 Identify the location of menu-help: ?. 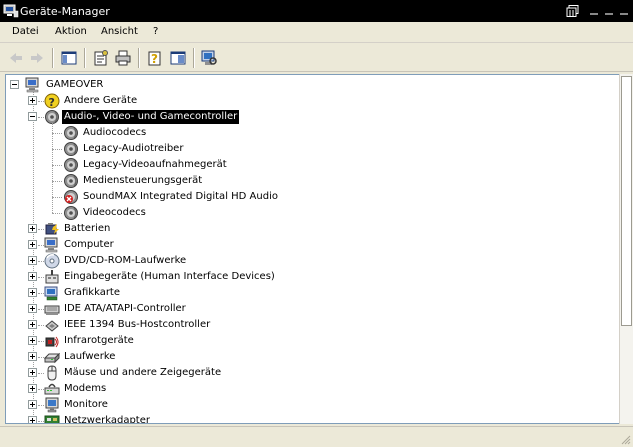
(155, 31).